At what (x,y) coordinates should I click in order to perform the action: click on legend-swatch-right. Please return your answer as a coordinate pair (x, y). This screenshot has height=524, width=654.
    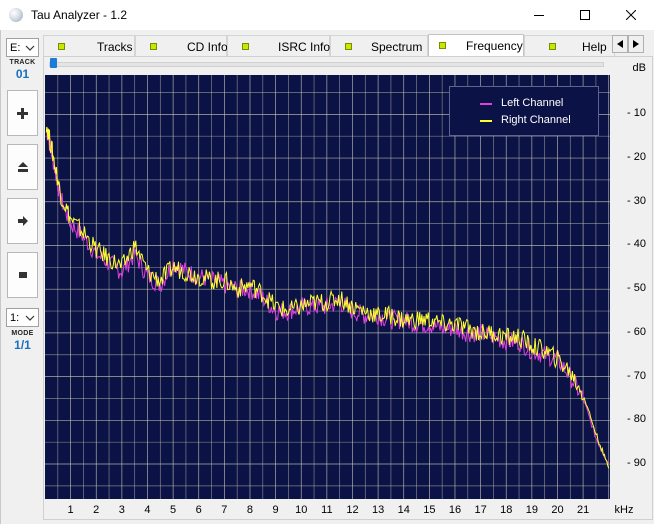
    Looking at the image, I should click on (486, 121).